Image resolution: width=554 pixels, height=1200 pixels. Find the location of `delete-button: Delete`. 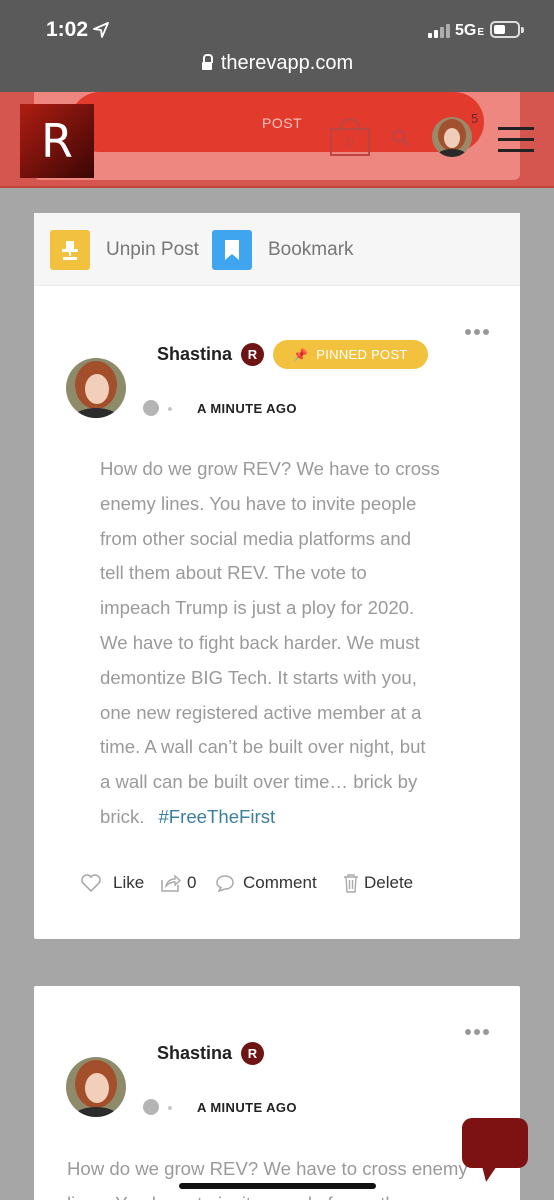

delete-button: Delete is located at coordinates (378, 883).